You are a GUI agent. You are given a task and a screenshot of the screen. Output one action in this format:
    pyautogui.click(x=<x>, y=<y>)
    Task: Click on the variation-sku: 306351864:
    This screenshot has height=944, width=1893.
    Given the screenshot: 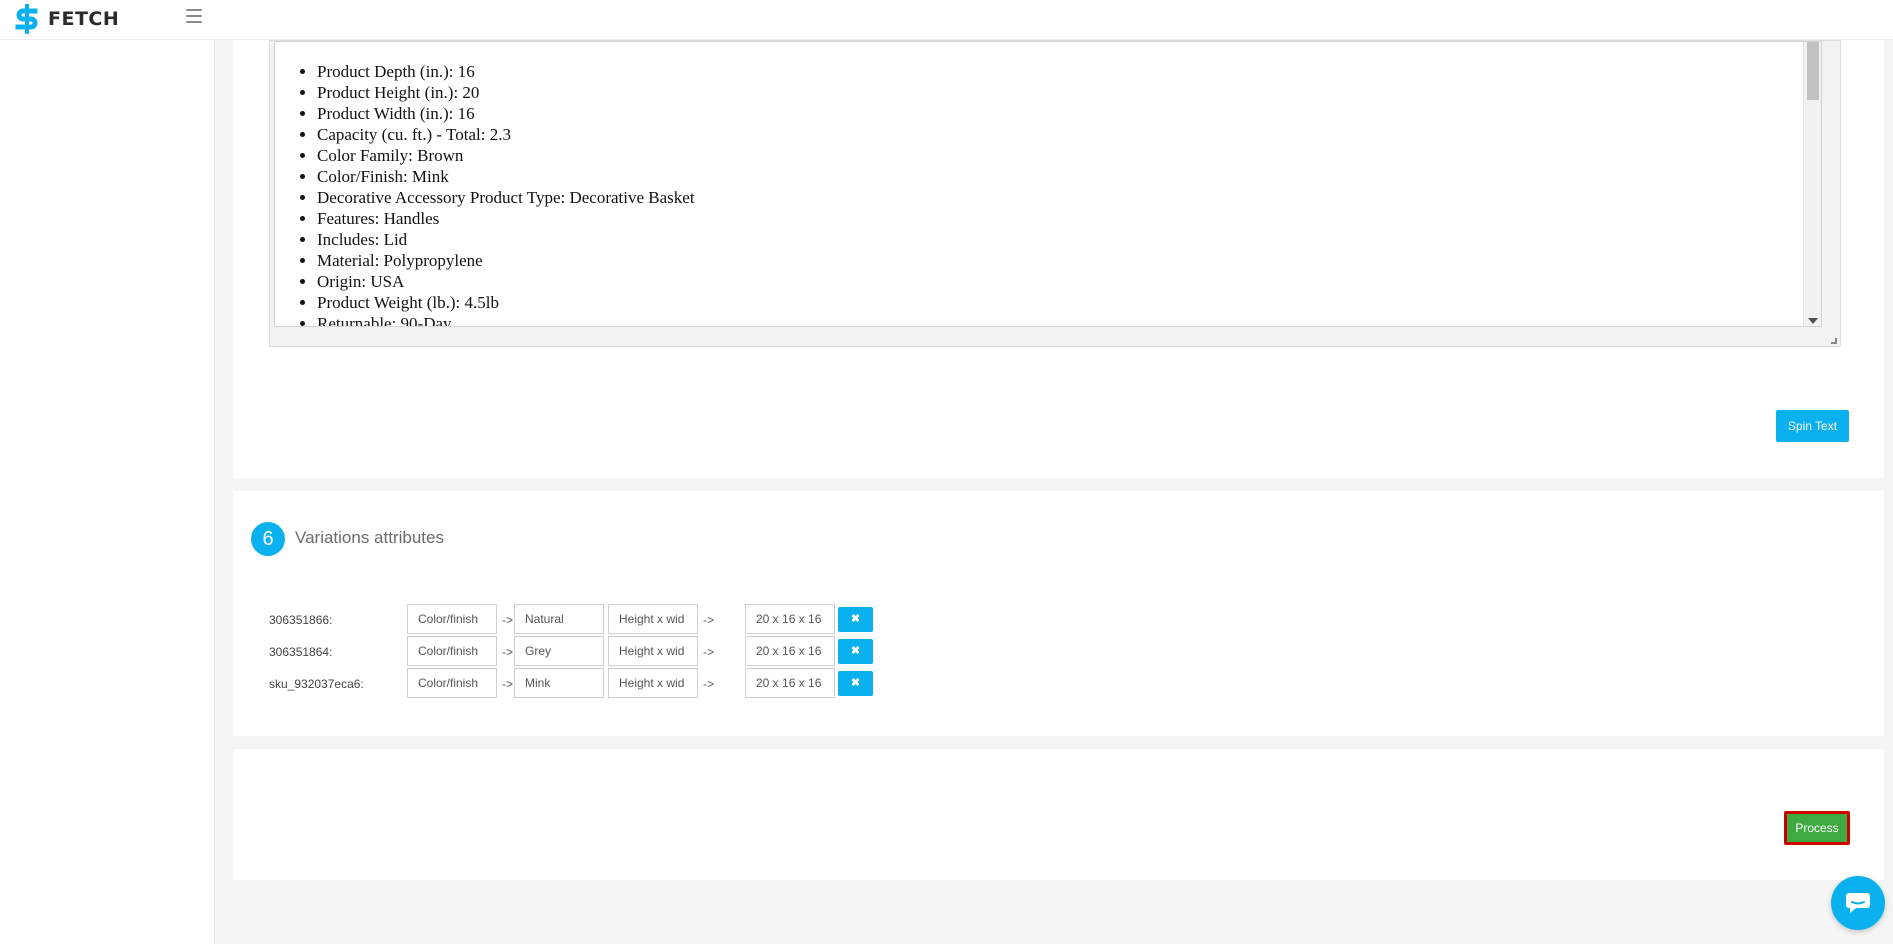 What is the action you would take?
    pyautogui.click(x=301, y=652)
    